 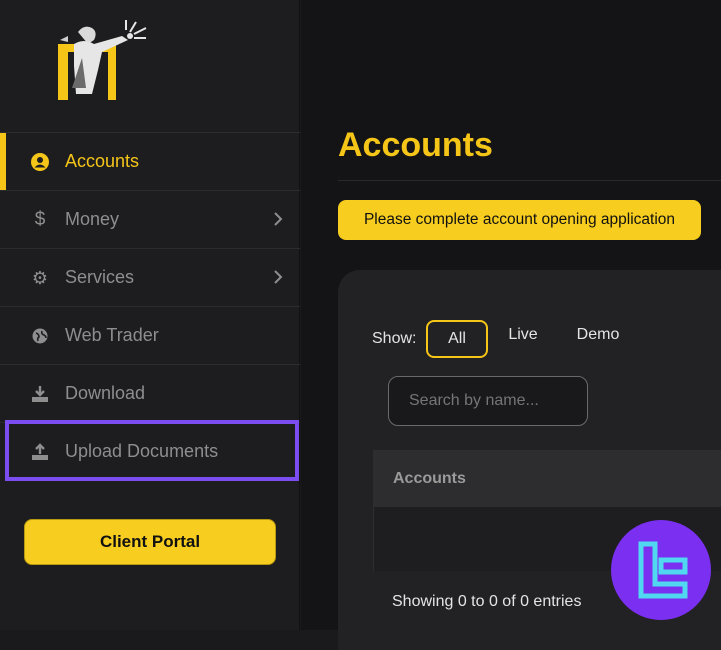 What do you see at coordinates (457, 339) in the screenshot?
I see `filter-all-button: All` at bounding box center [457, 339].